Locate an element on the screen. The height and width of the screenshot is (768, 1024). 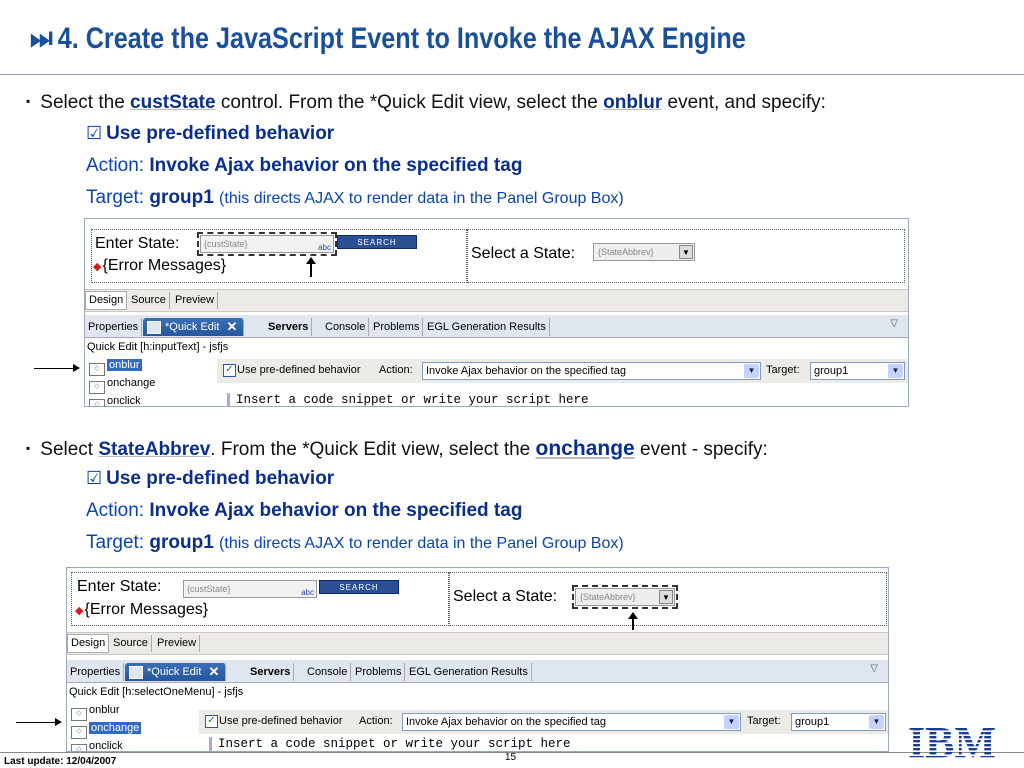
select-state-label: Select a State: is located at coordinates (505, 596).